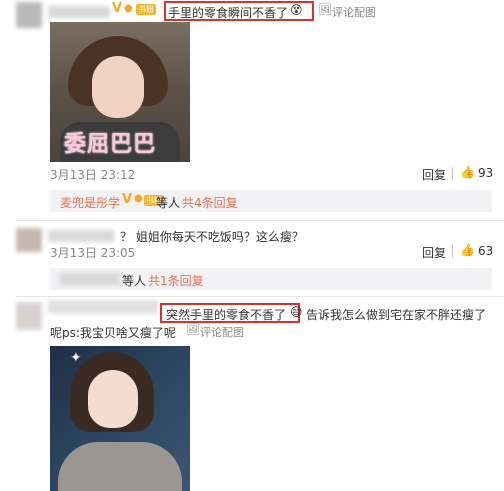 This screenshot has width=504, height=491. I want to click on comment1-reply-button: 回复, so click(434, 174).